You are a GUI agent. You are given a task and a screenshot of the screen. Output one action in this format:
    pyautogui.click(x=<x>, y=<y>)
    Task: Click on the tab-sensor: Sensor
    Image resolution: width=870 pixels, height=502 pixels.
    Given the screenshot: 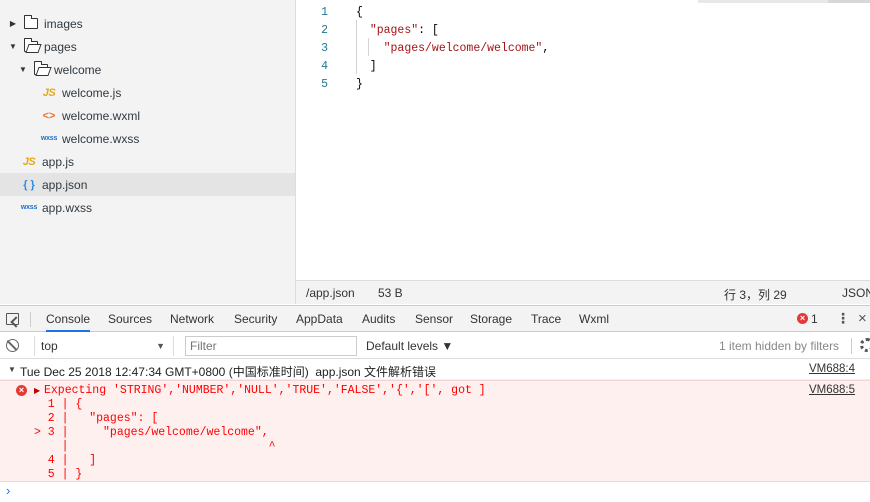 What is the action you would take?
    pyautogui.click(x=434, y=319)
    